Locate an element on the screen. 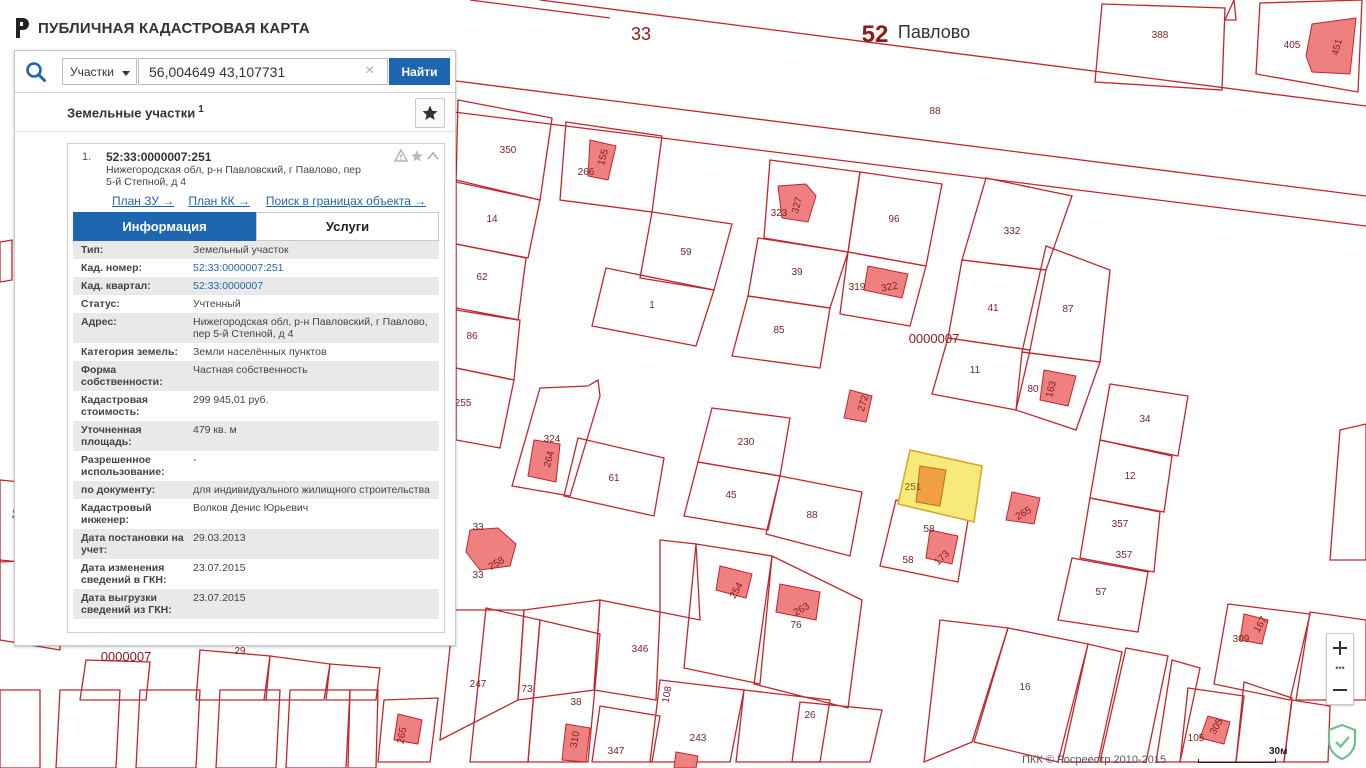  attribute-label: Дата изменения сведений в ГКН: is located at coordinates (124, 574).